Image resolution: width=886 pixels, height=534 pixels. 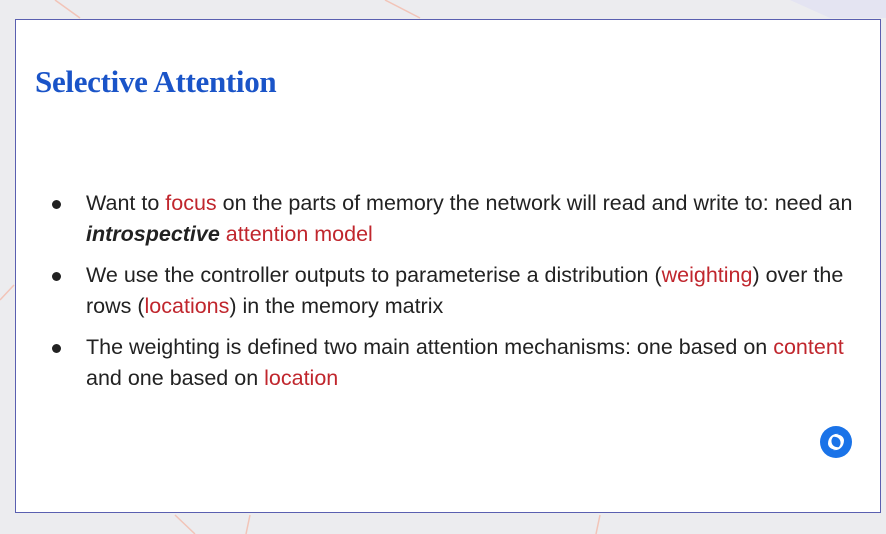 What do you see at coordinates (808, 347) in the screenshot?
I see `highlight-term: content` at bounding box center [808, 347].